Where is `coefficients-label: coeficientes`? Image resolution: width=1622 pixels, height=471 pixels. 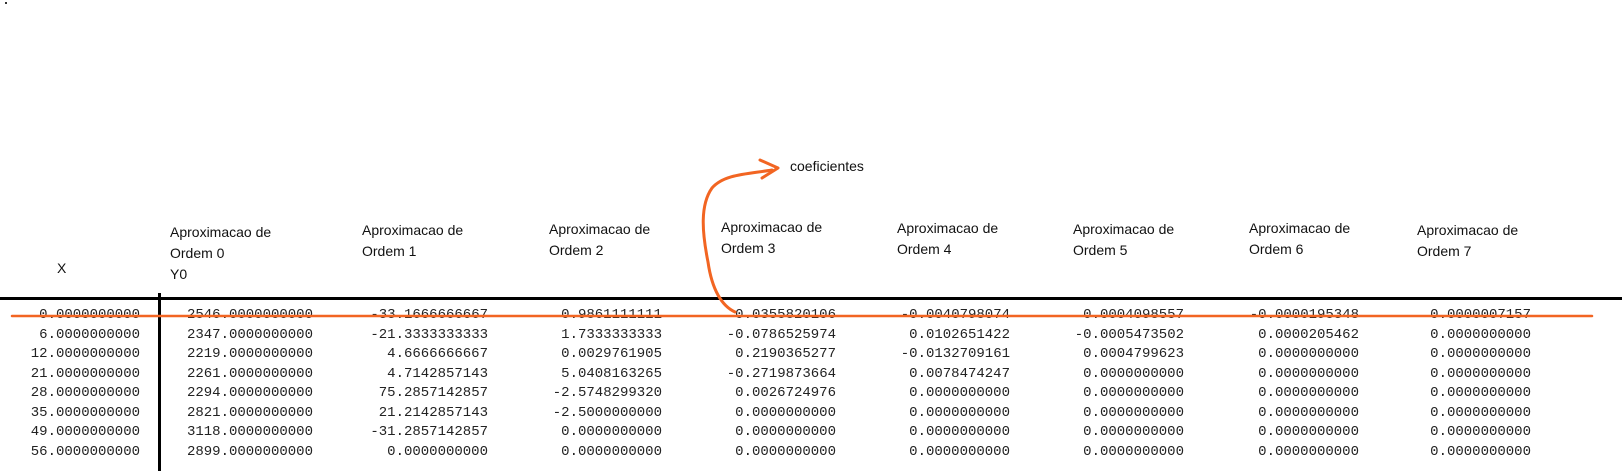 coefficients-label: coeficientes is located at coordinates (827, 166).